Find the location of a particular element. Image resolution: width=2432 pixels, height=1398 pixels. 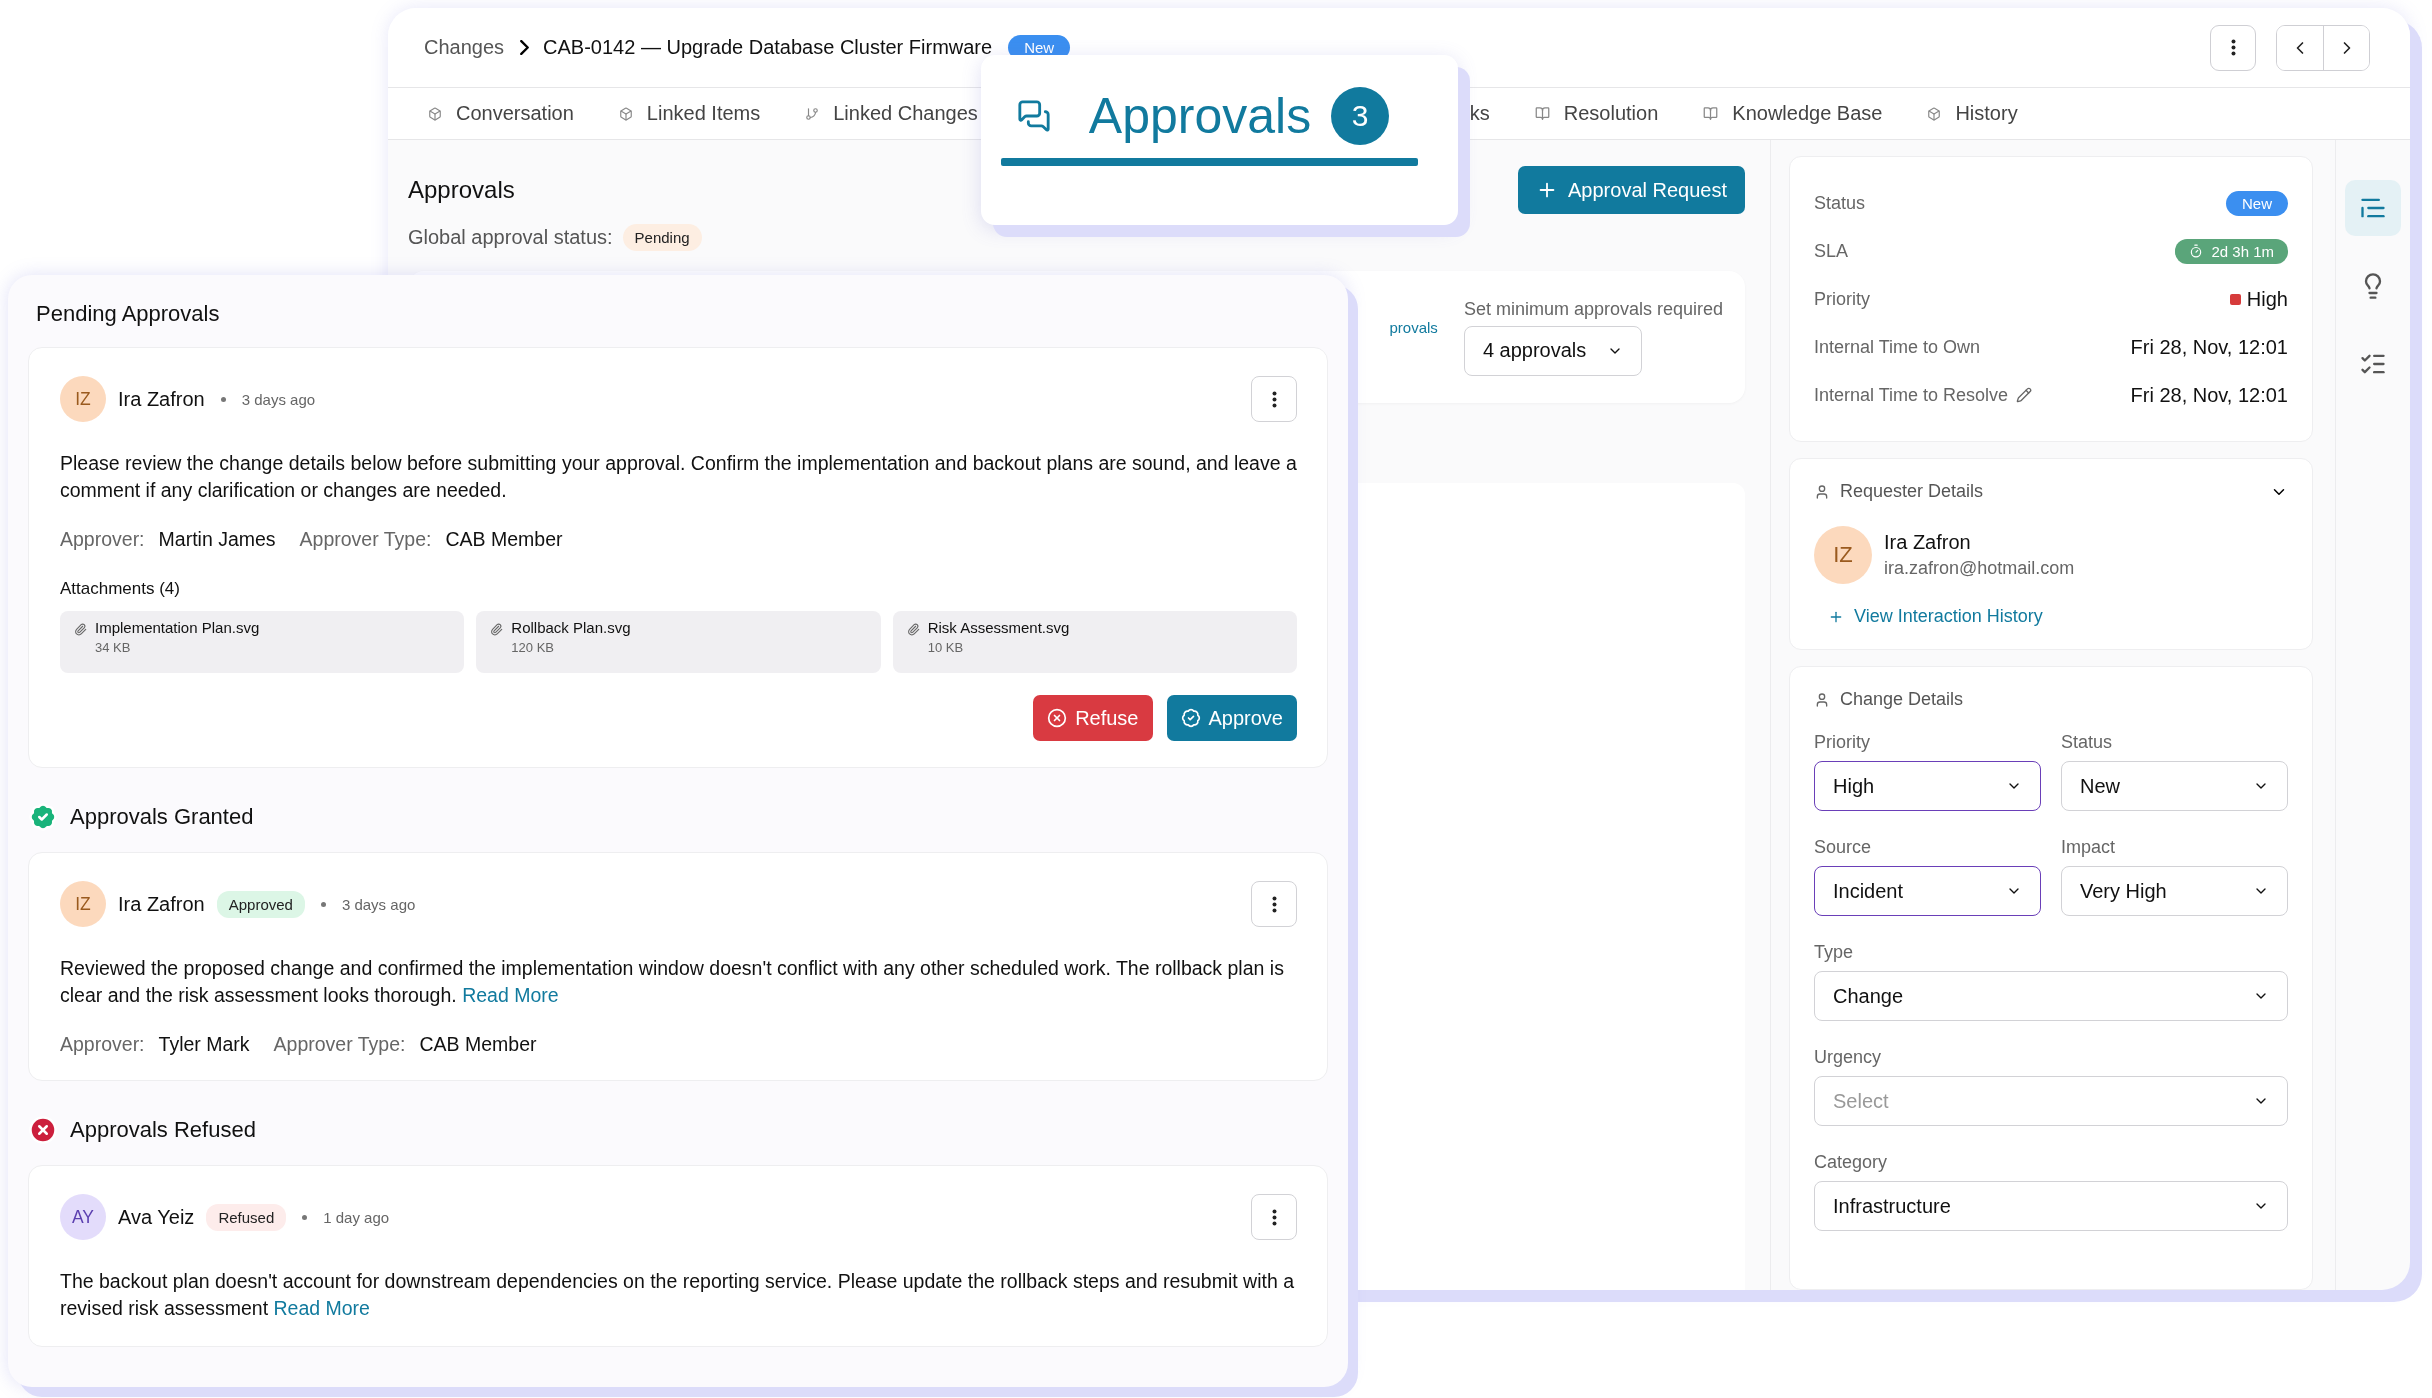

select-field: Incident is located at coordinates (1927, 891).